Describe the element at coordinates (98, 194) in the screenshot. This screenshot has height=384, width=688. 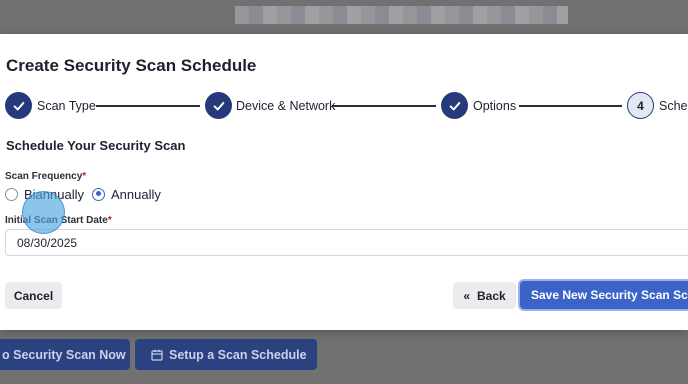
I see `radio-annually` at that location.